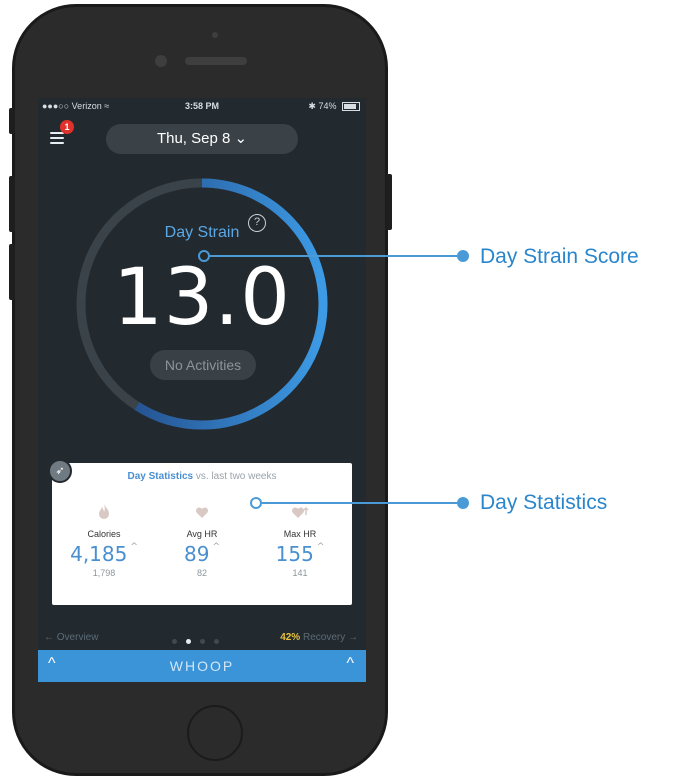 This screenshot has width=676, height=777. Describe the element at coordinates (200, 641) in the screenshot. I see `page-indicator` at that location.